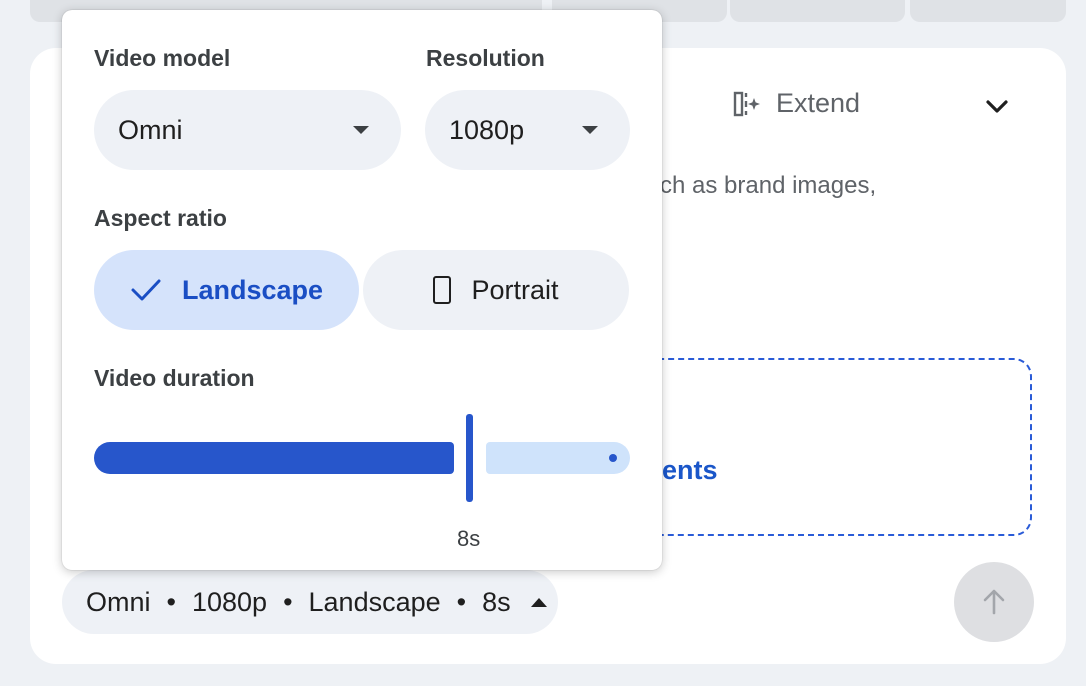 The height and width of the screenshot is (686, 1086). I want to click on resolution-select: 1080p, so click(527, 130).